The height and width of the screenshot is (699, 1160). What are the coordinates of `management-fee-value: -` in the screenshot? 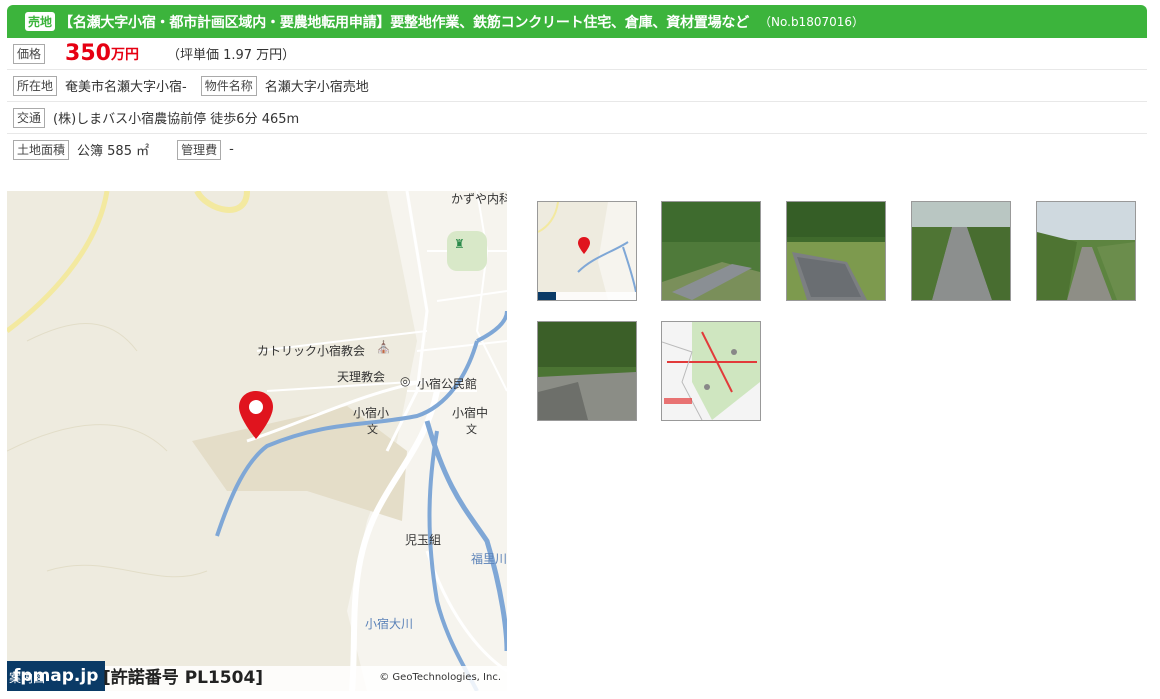 It's located at (231, 149).